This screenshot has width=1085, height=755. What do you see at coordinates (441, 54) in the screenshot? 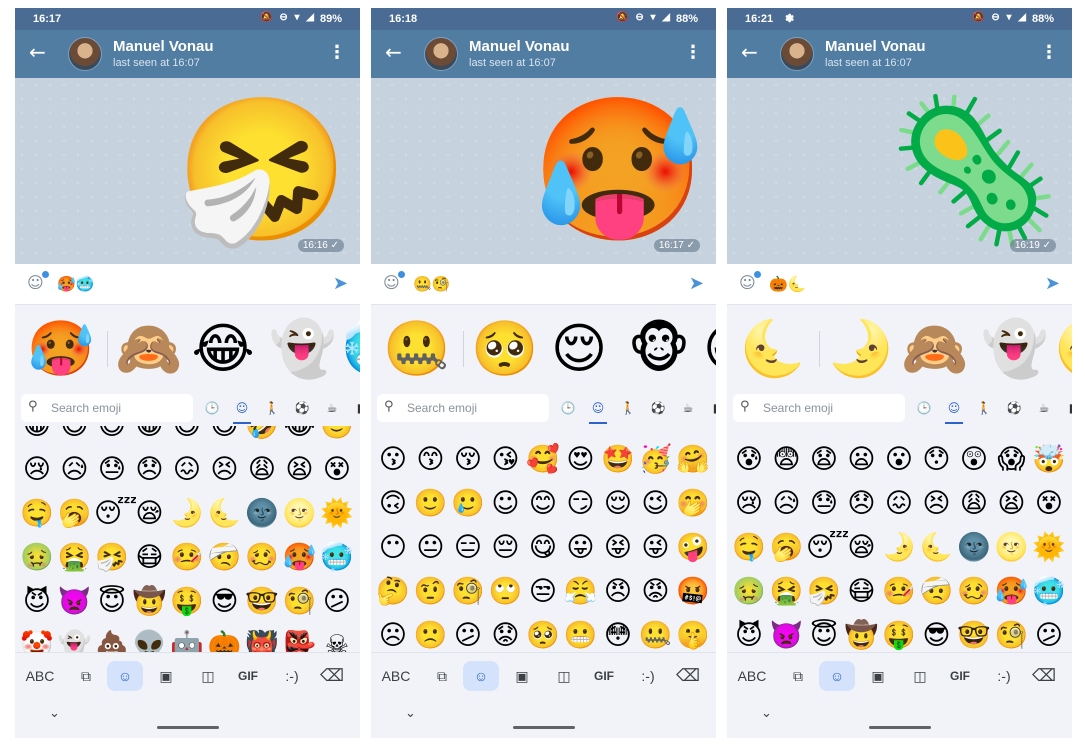
I see `avatar` at bounding box center [441, 54].